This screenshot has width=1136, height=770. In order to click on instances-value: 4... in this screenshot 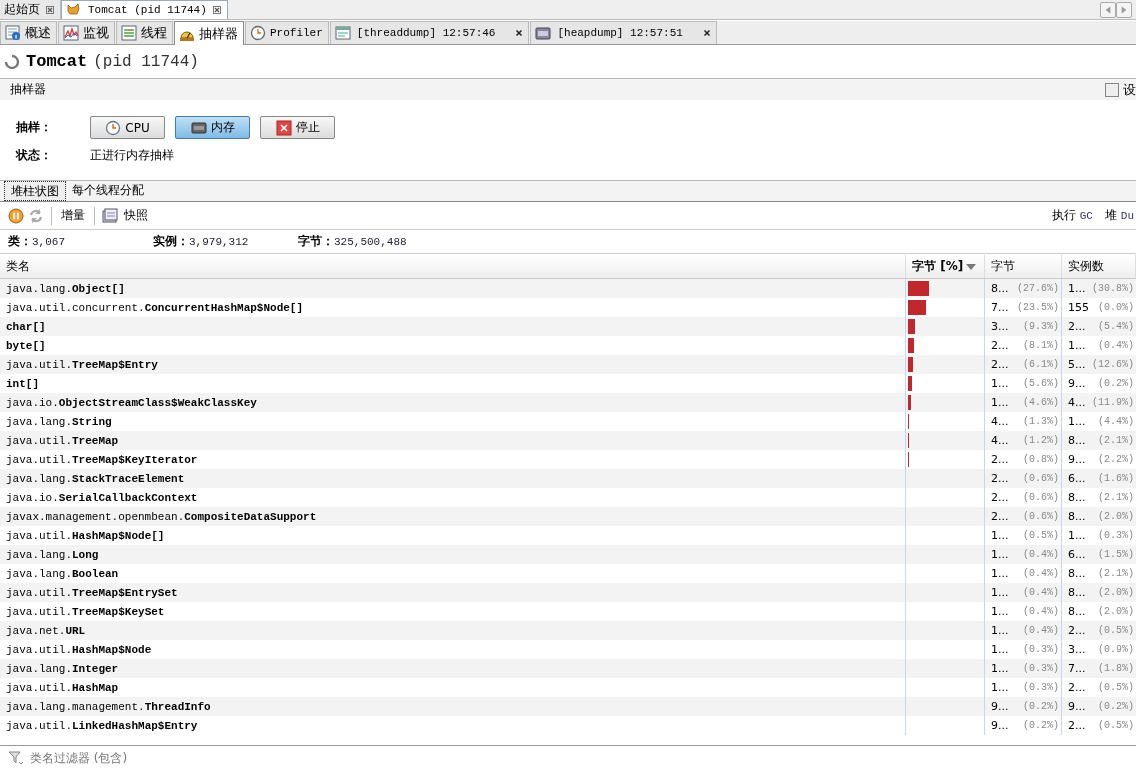, I will do `click(1077, 402)`.